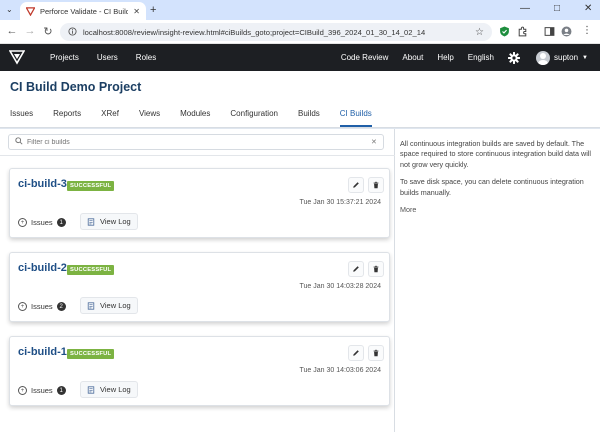 The width and height of the screenshot is (600, 432). I want to click on nav-projects: Projects, so click(64, 57).